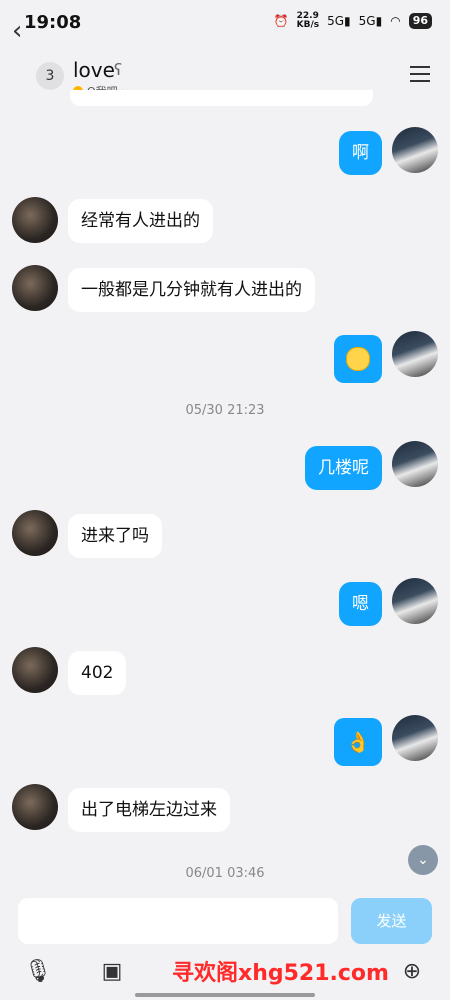 The width and height of the screenshot is (450, 1000). I want to click on alarm-icon: ⏰, so click(281, 21).